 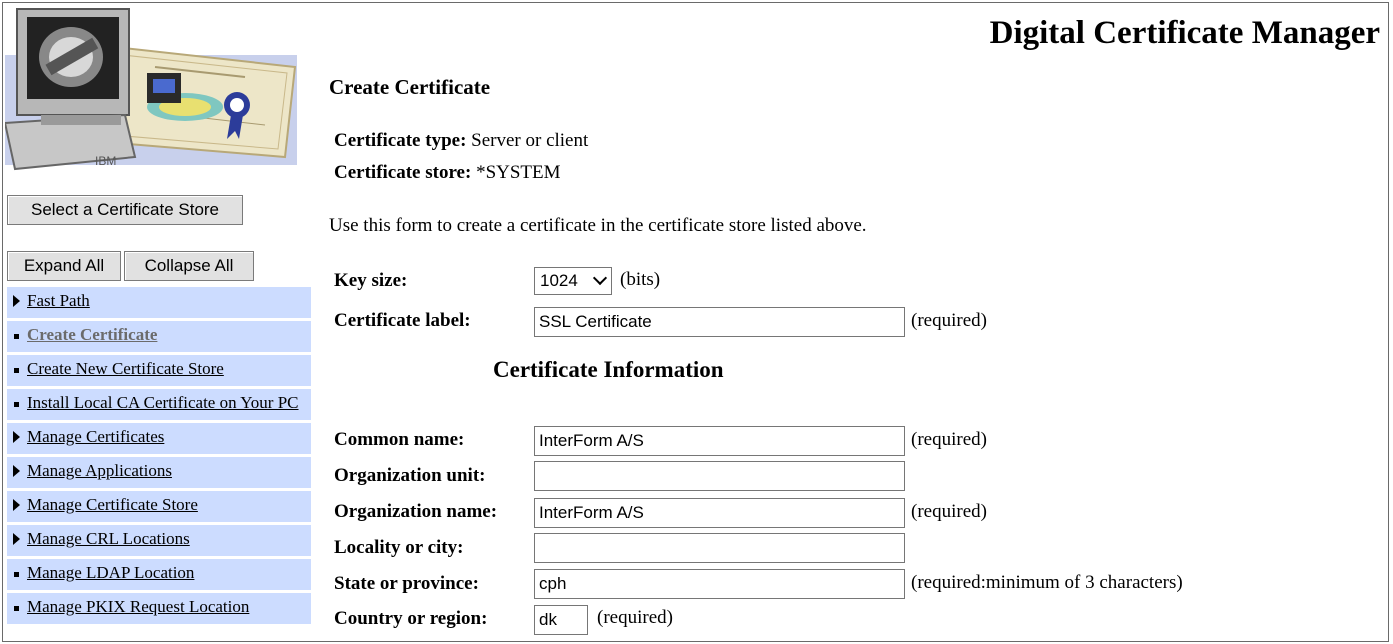 I want to click on key-size-selected-value: 1024, so click(x=559, y=280).